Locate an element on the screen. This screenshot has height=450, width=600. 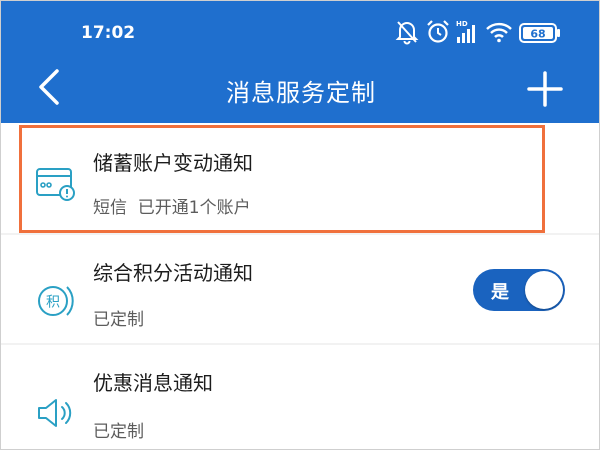
points-icon-char: 积 is located at coordinates (53, 303).